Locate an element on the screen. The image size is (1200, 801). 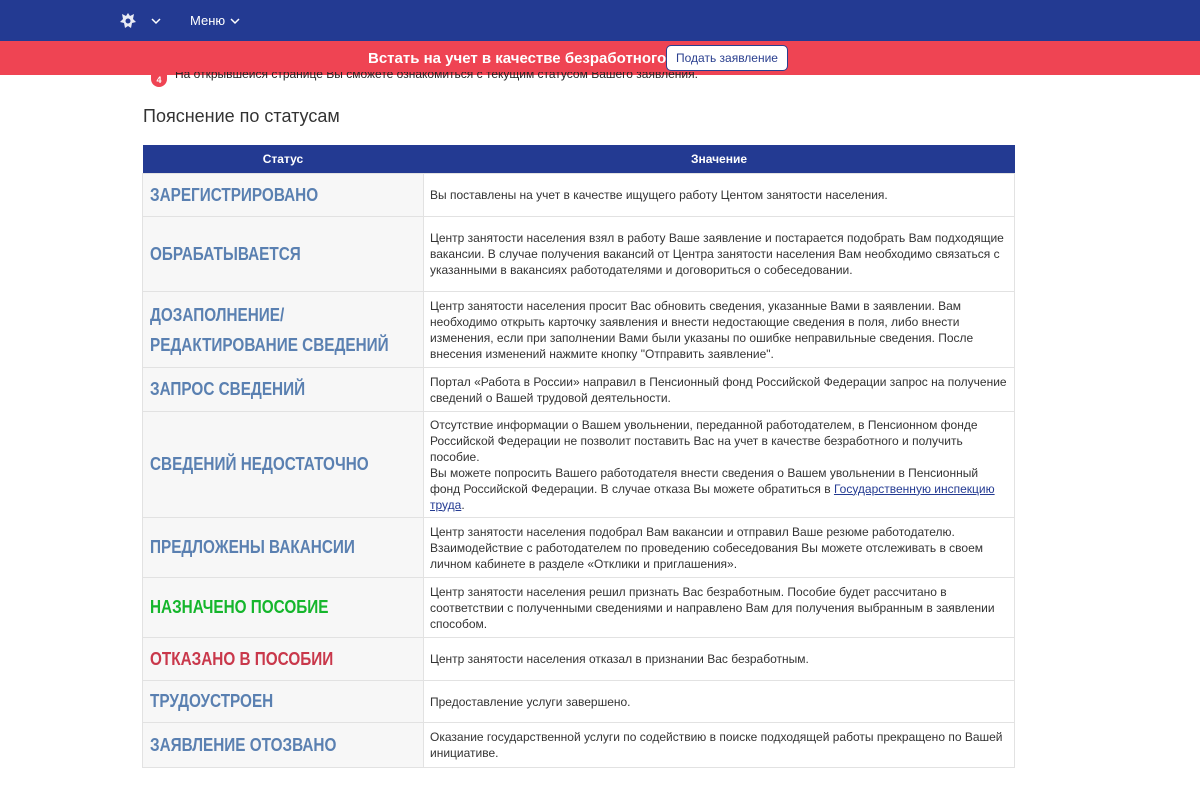
status-cell: Заявление отозвано is located at coordinates (283, 745).